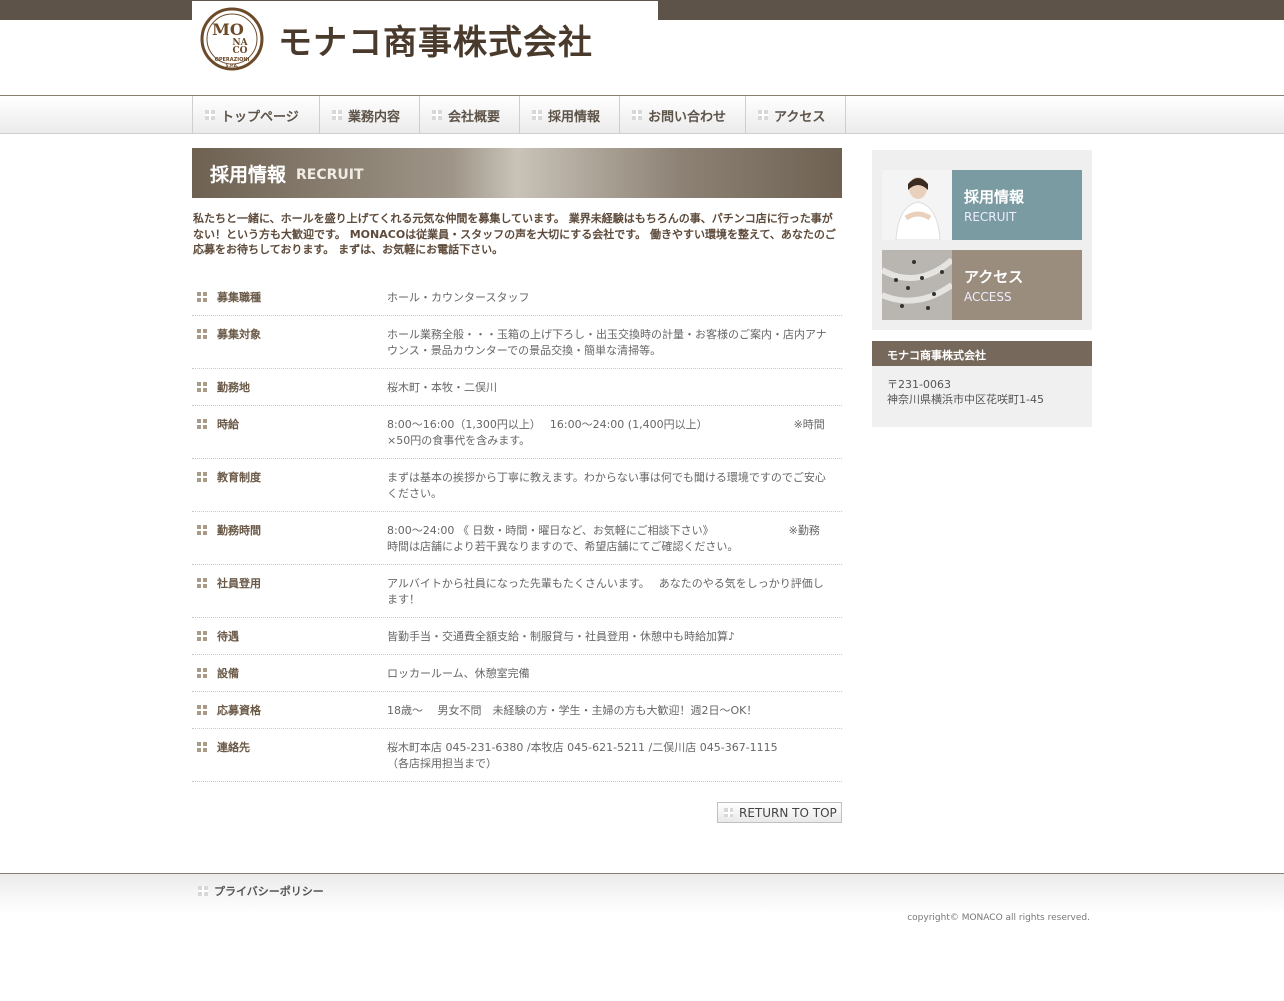 This screenshot has height=1001, width=1284. I want to click on row-value: ロッカールーム、休憩室完備, so click(458, 673).